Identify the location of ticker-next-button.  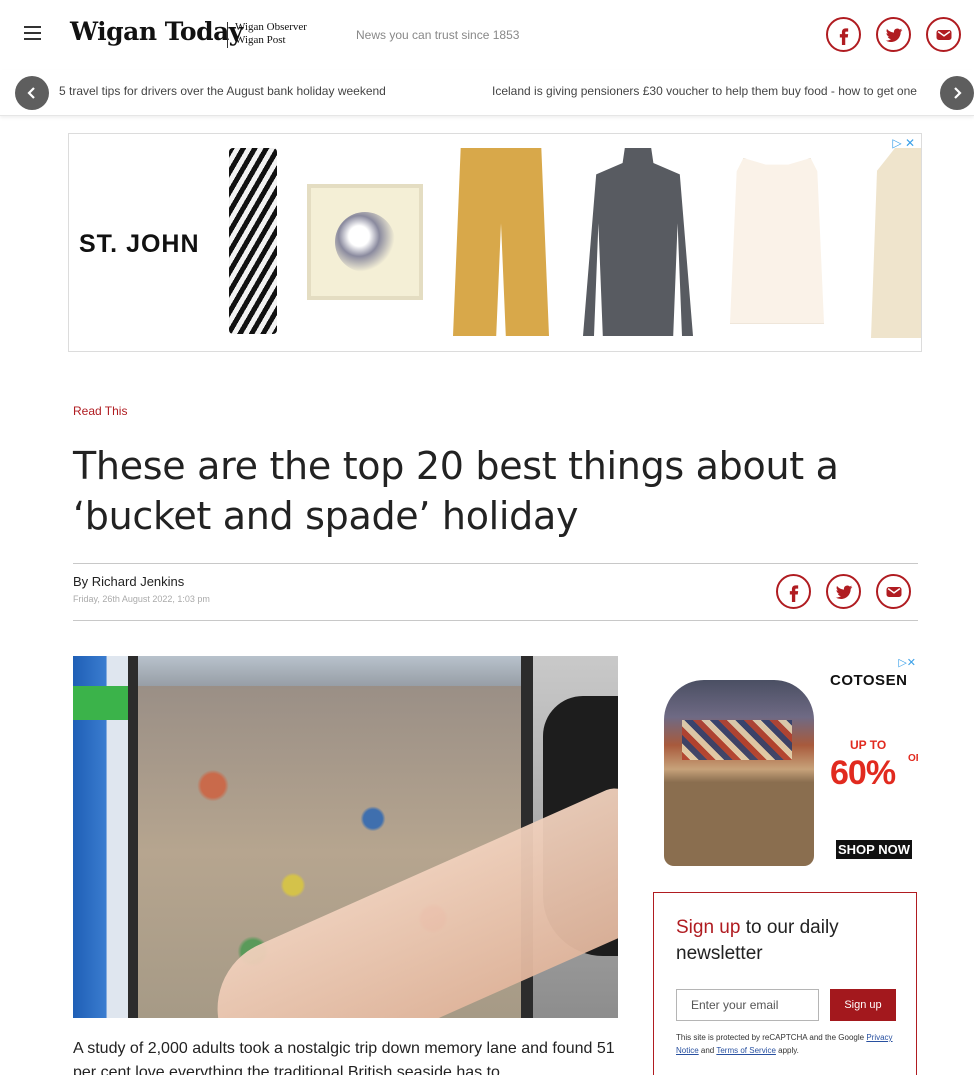
(957, 93).